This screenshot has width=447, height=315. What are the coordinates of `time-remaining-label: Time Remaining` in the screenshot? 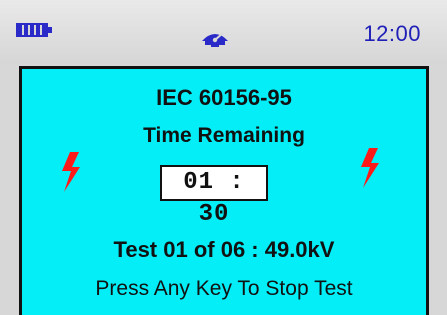 It's located at (224, 135).